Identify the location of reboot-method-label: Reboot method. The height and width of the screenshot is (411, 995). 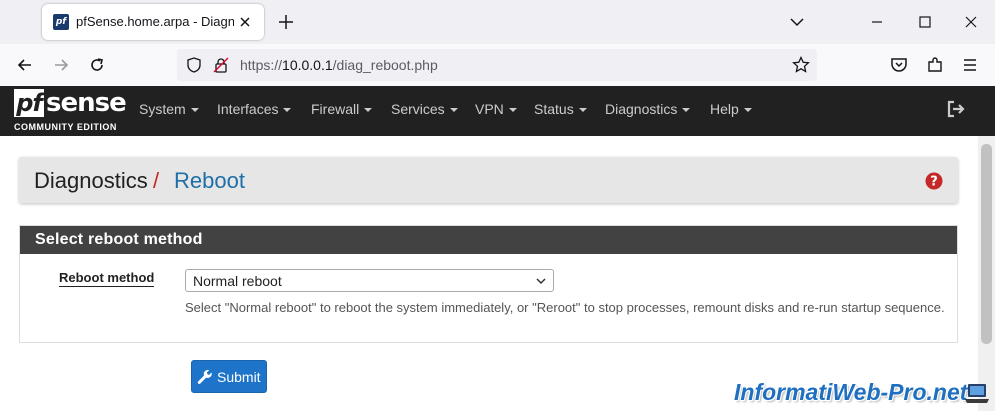
(107, 278).